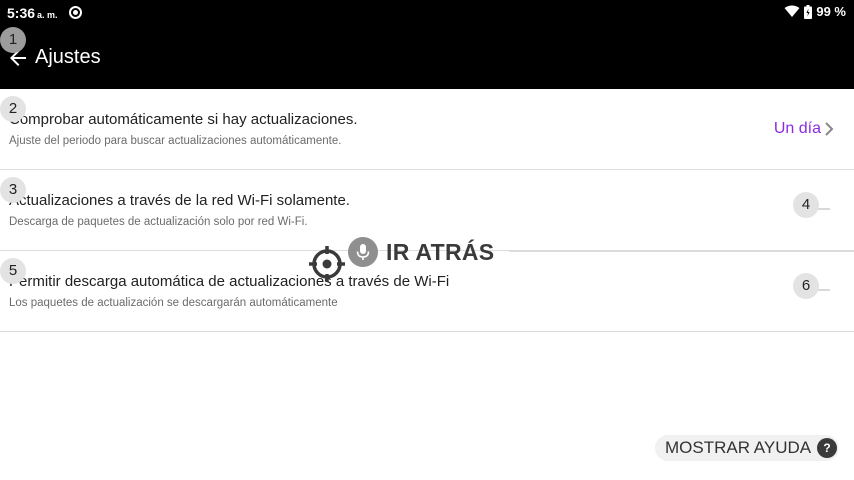 Image resolution: width=854 pixels, height=480 pixels. Describe the element at coordinates (13, 271) in the screenshot. I see `badge-5: 5` at that location.